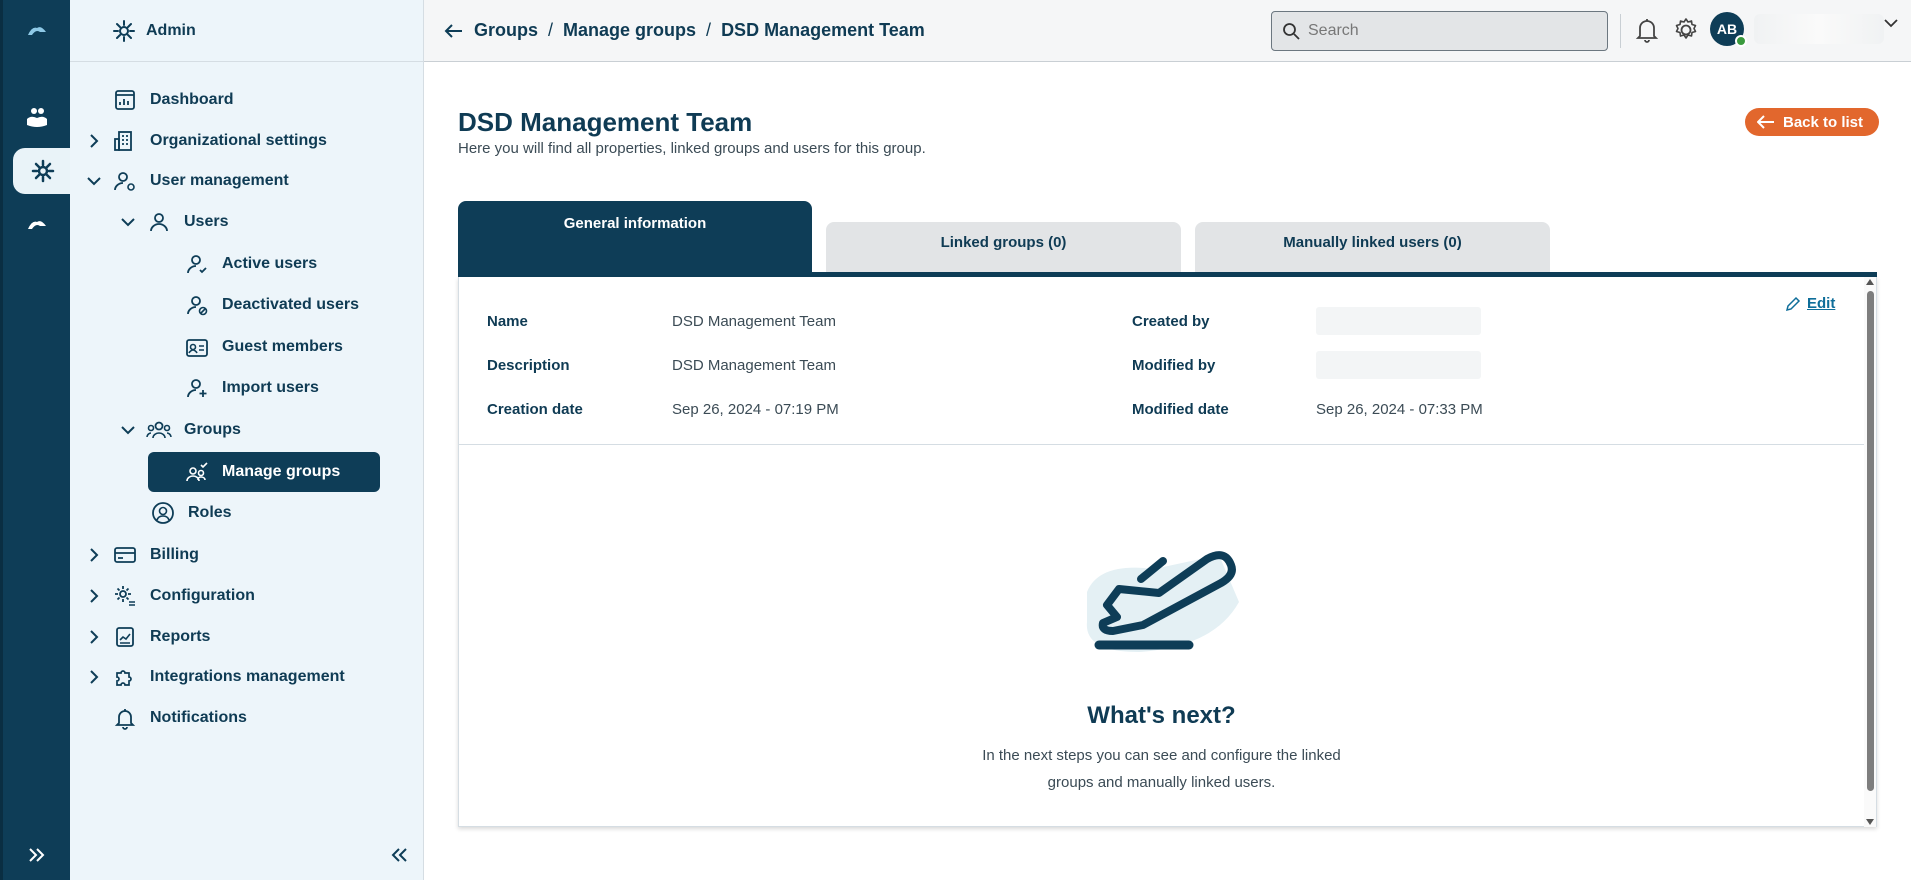  What do you see at coordinates (1686, 30) in the screenshot?
I see `settings-gear-icon` at bounding box center [1686, 30].